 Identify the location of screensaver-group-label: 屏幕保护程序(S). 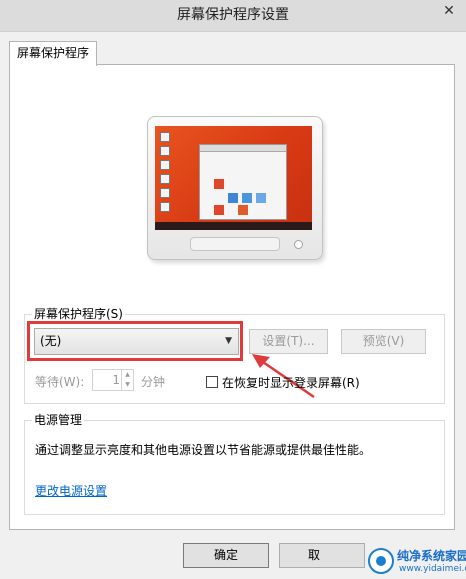
(78, 314).